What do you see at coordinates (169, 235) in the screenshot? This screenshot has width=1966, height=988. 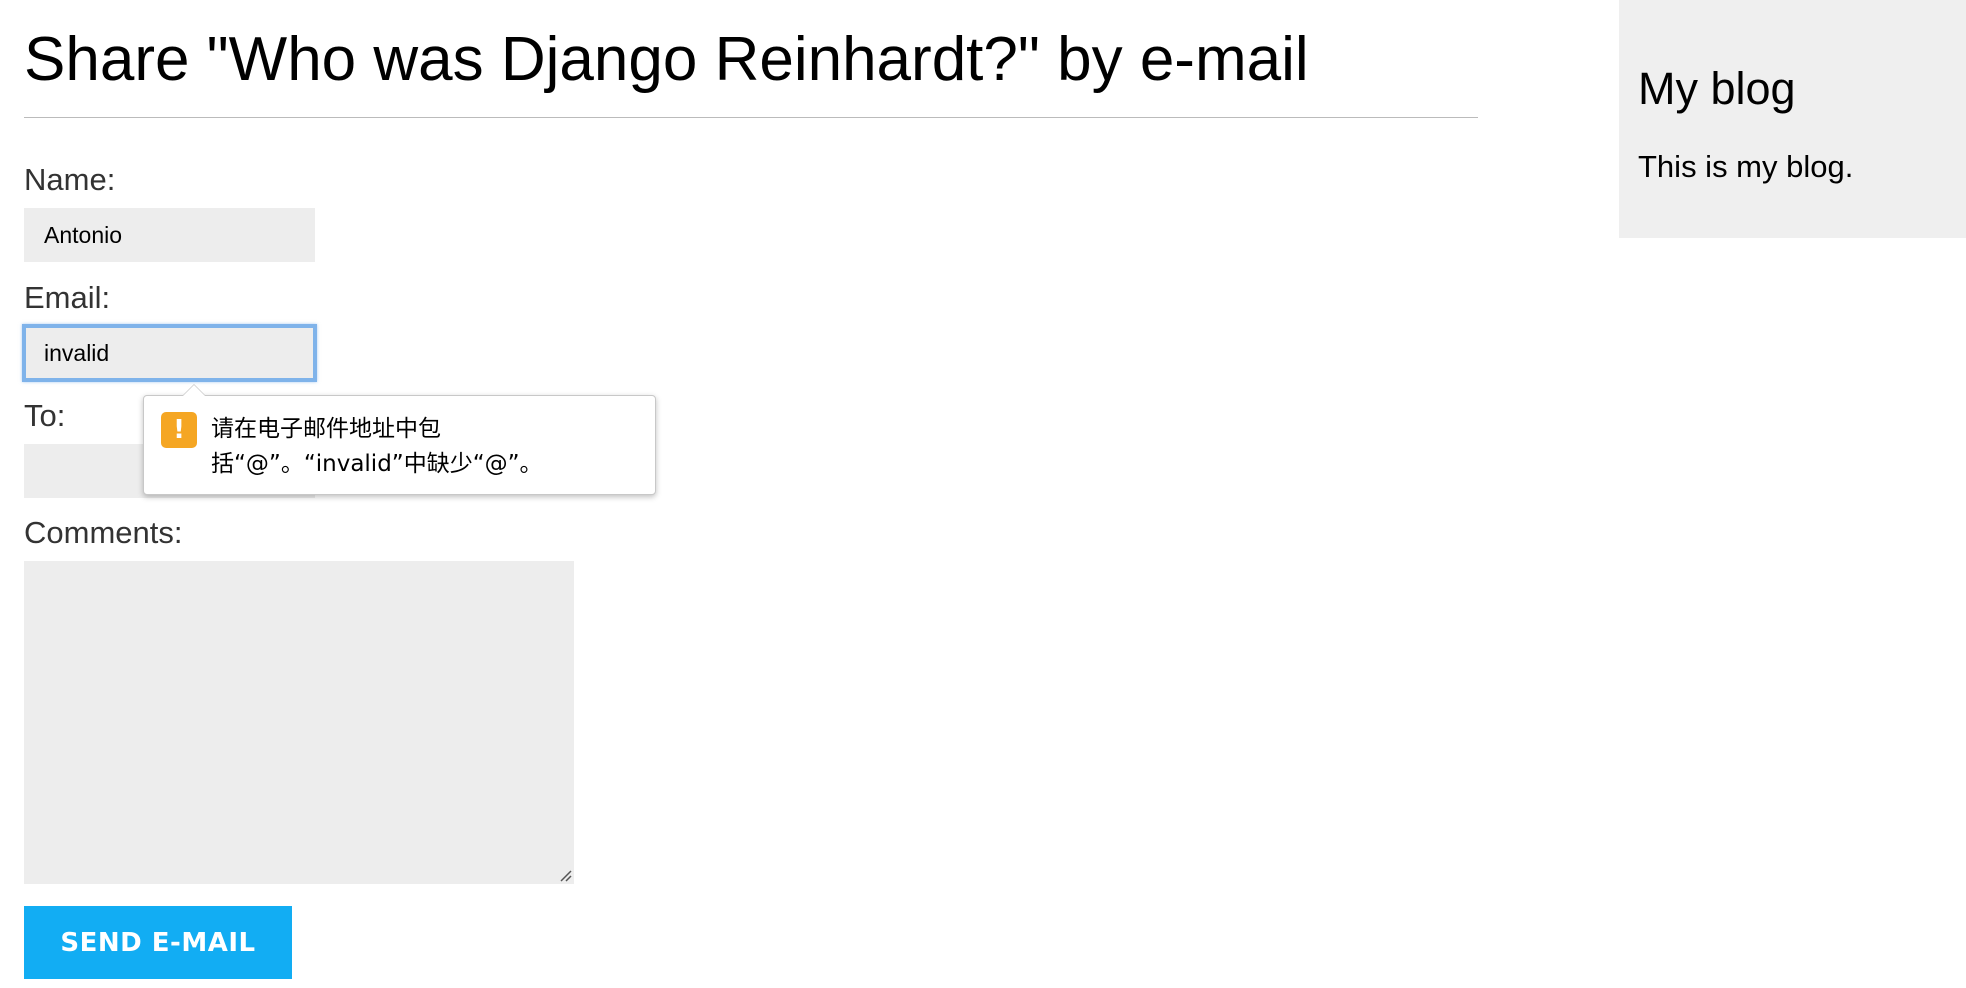 I see `name-input: Antonio` at bounding box center [169, 235].